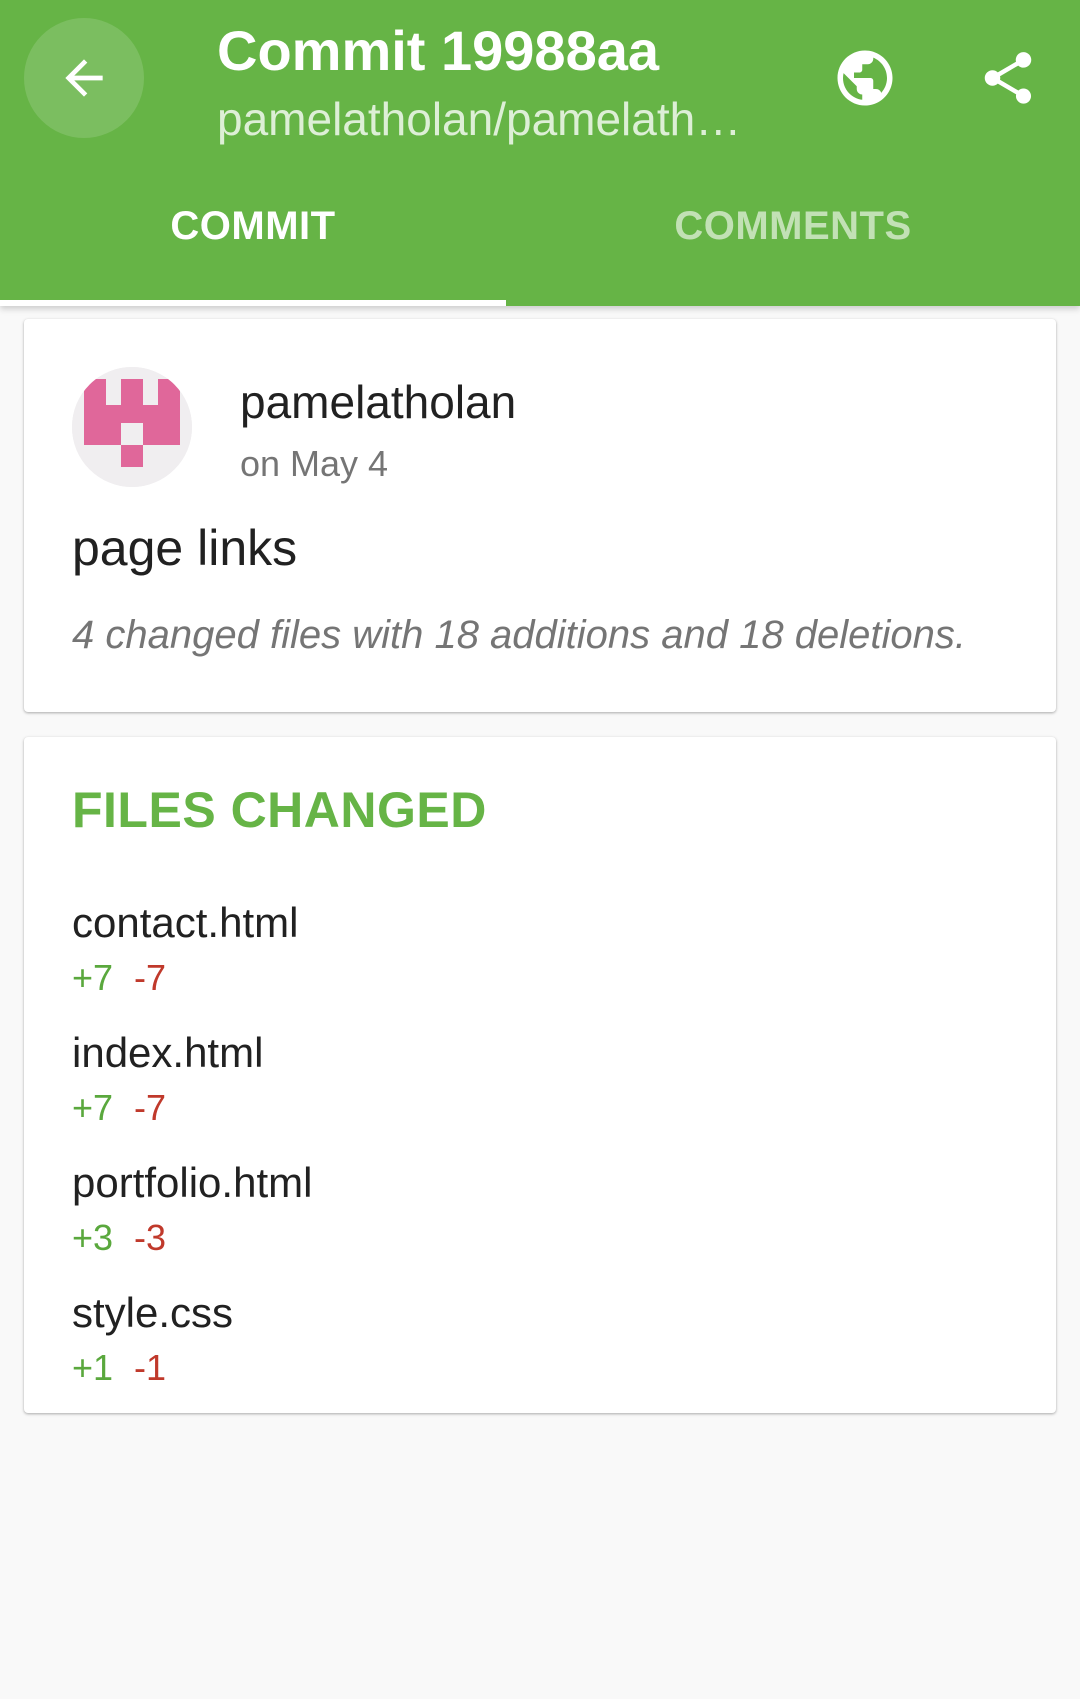 The width and height of the screenshot is (1080, 1699). I want to click on file-item-index: index.html +7 -7, so click(542, 1089).